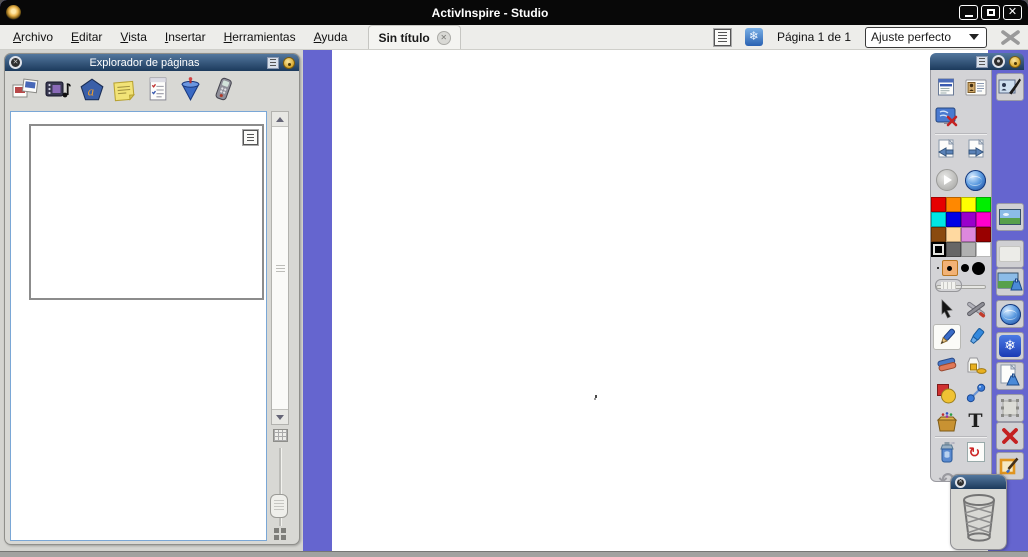 This screenshot has width=1028, height=557. Describe the element at coordinates (947, 421) in the screenshot. I see `resource-box-button` at that location.